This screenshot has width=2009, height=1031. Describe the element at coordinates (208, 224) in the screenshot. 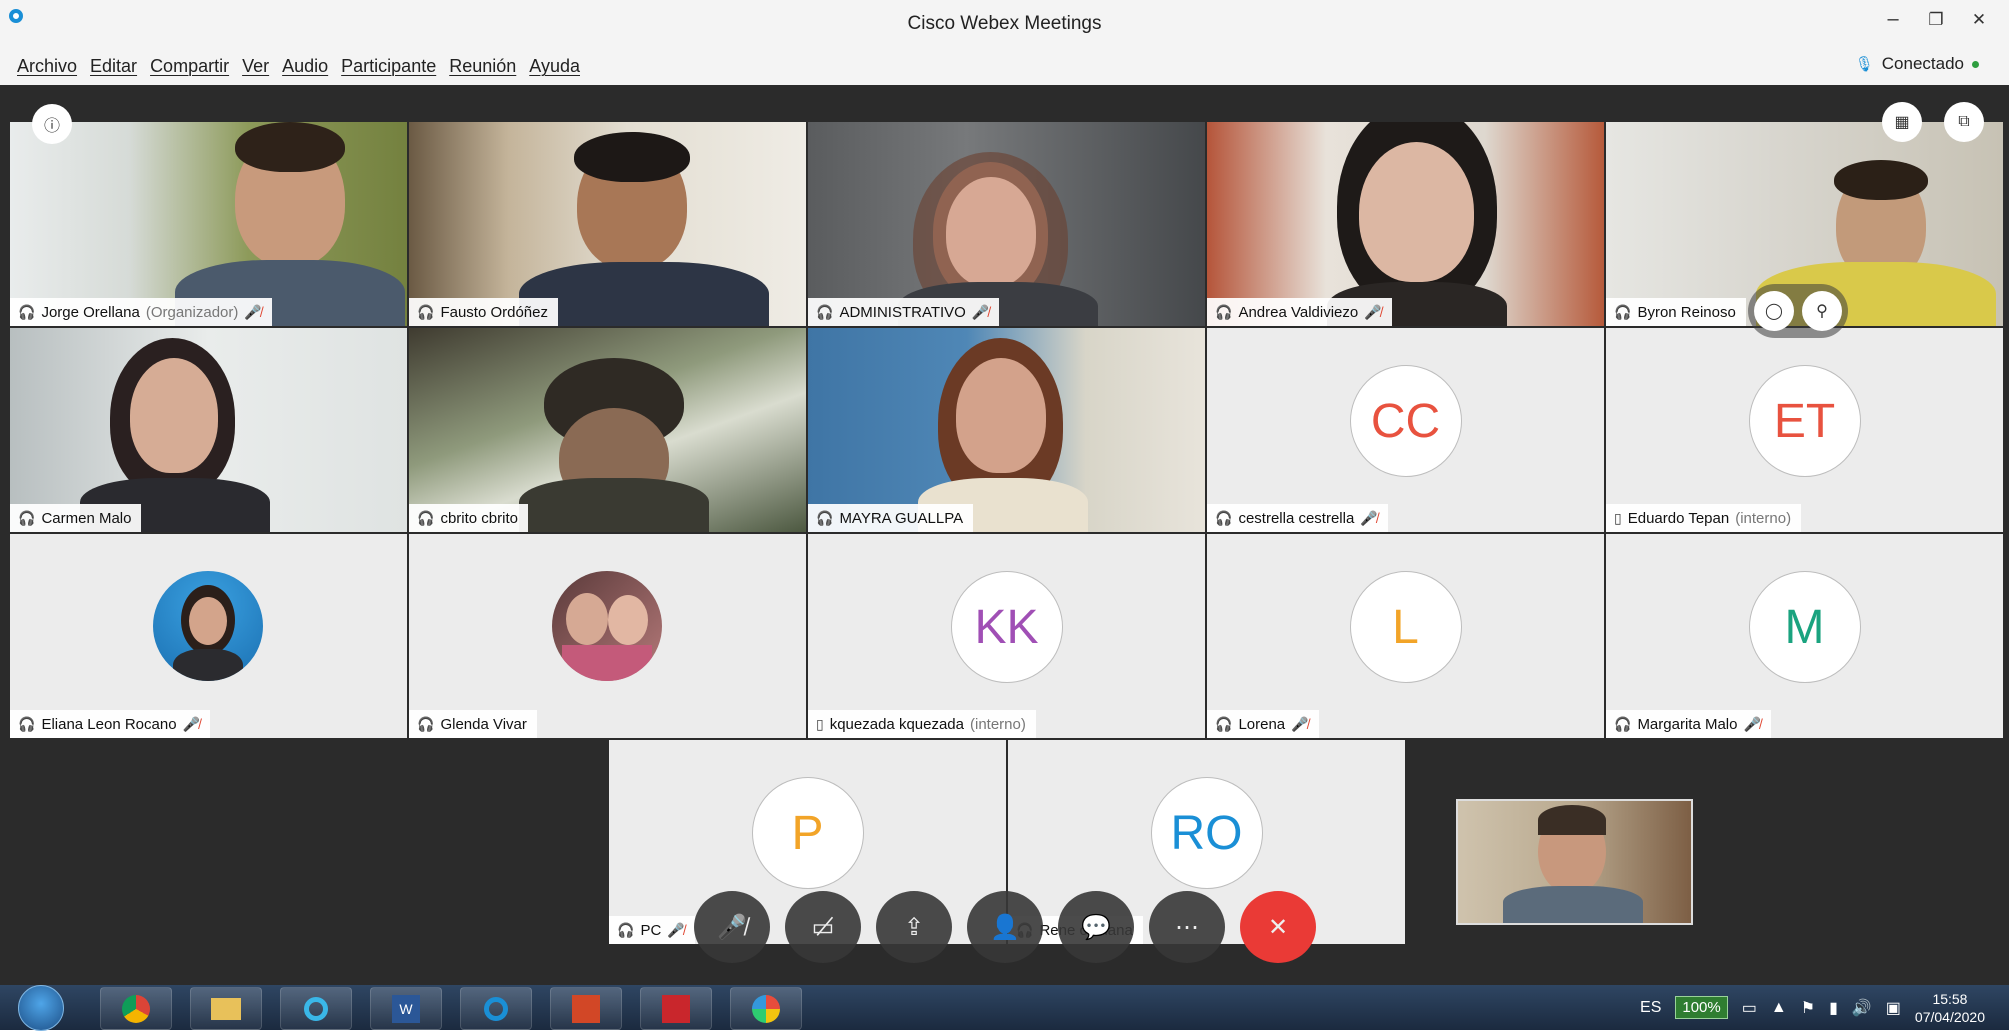

I see `participant-tile: 🎧 Jorge Orellana (Organizador) 🎤̸` at that location.